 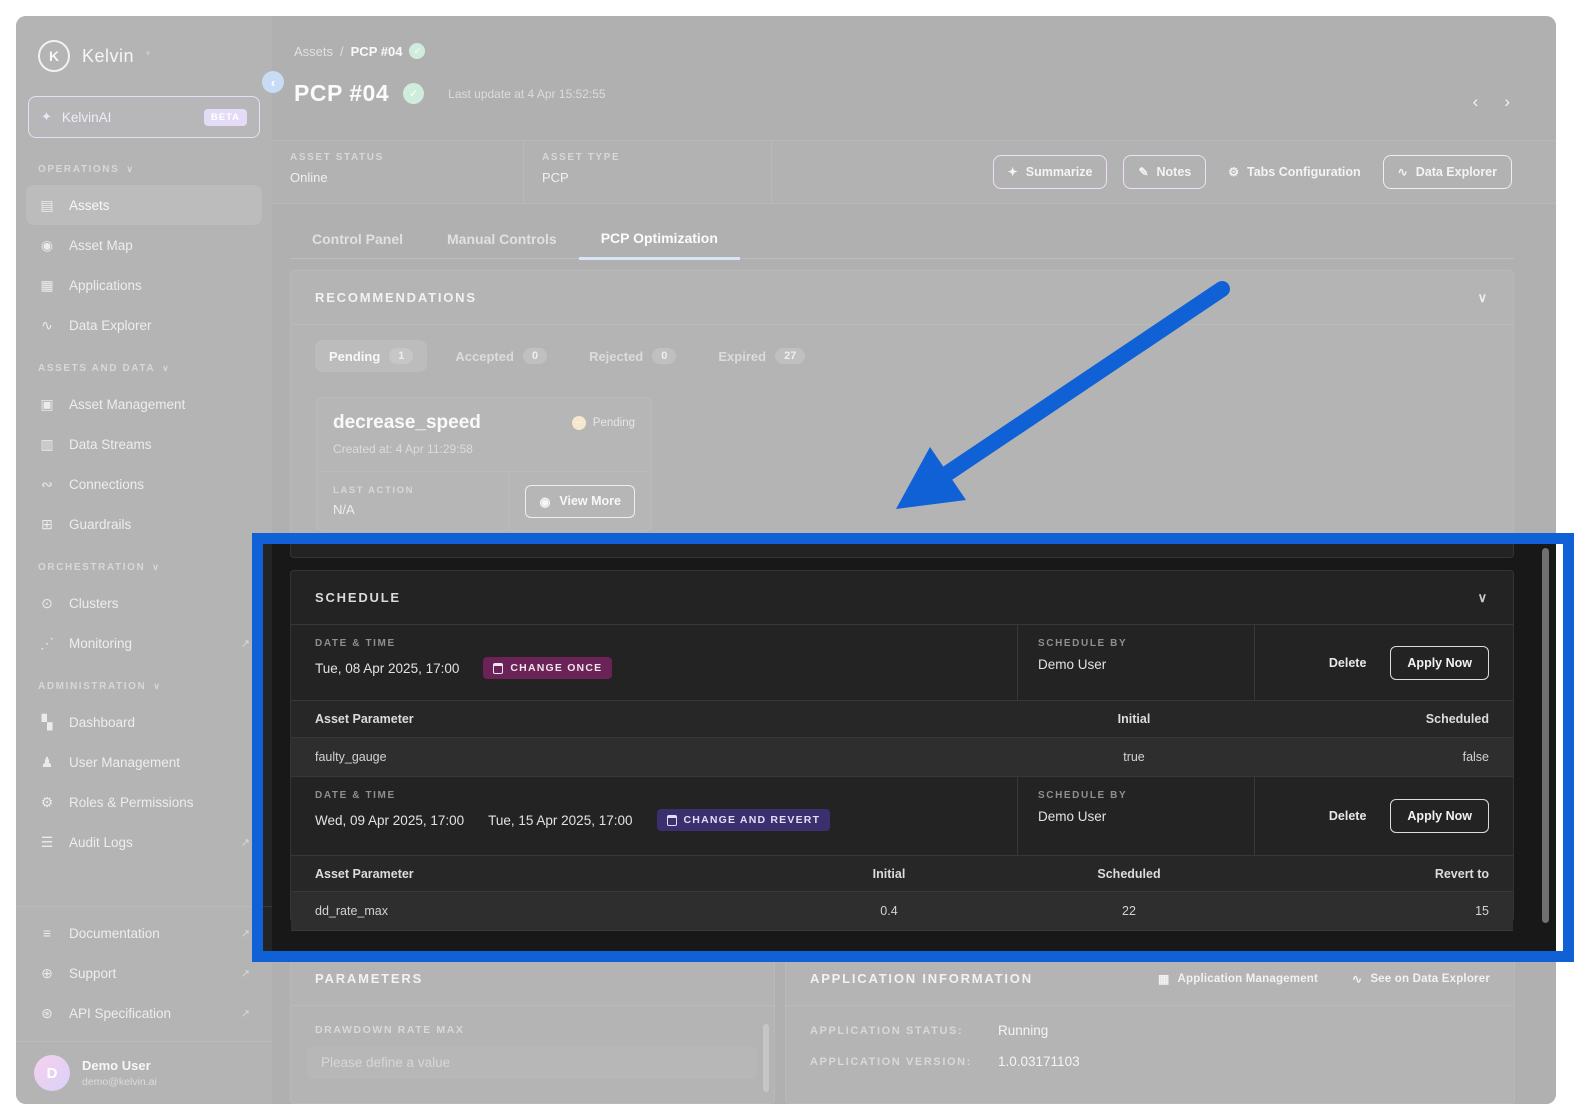 I want to click on notes-label: Notes, so click(x=1174, y=172).